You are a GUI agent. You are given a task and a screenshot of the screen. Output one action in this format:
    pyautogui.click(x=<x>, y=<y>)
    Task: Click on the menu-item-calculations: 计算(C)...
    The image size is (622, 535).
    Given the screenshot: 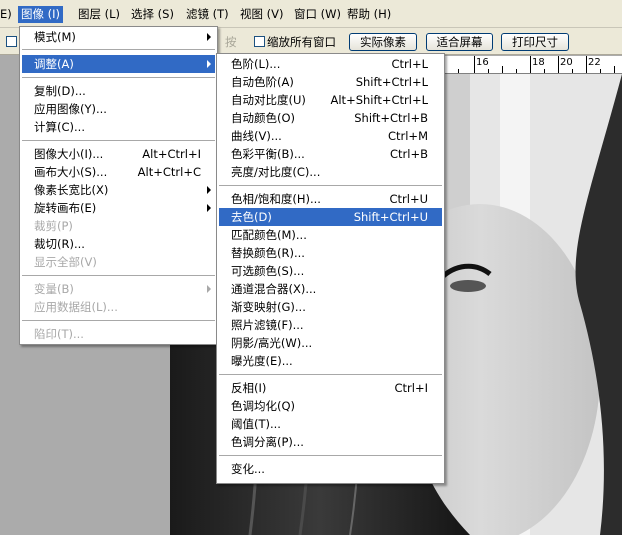 What is the action you would take?
    pyautogui.click(x=118, y=127)
    